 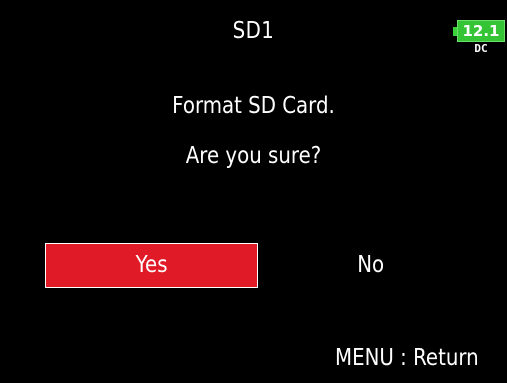 What do you see at coordinates (253, 106) in the screenshot?
I see `dialog-message: Format SD Card.` at bounding box center [253, 106].